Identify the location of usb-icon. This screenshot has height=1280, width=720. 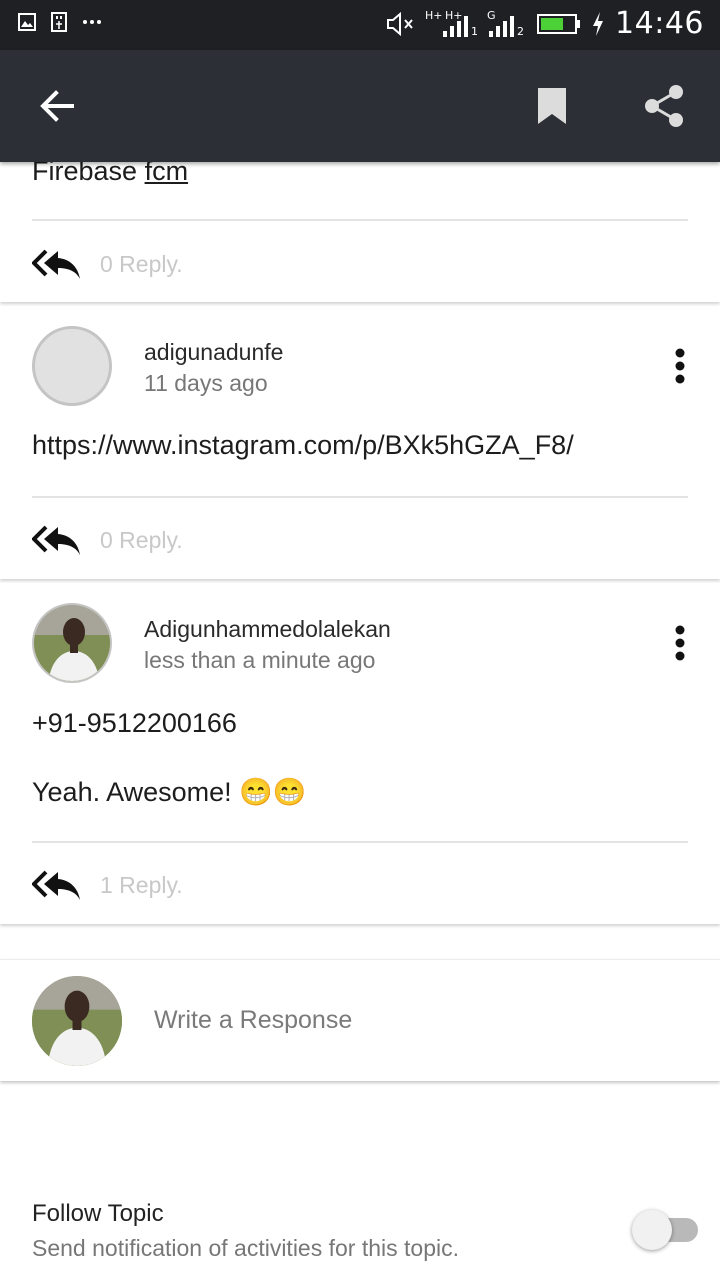
(59, 22).